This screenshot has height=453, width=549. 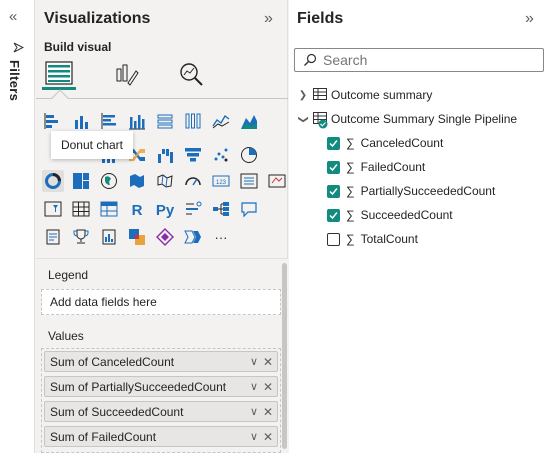 What do you see at coordinates (221, 121) in the screenshot?
I see `line-chart-icon` at bounding box center [221, 121].